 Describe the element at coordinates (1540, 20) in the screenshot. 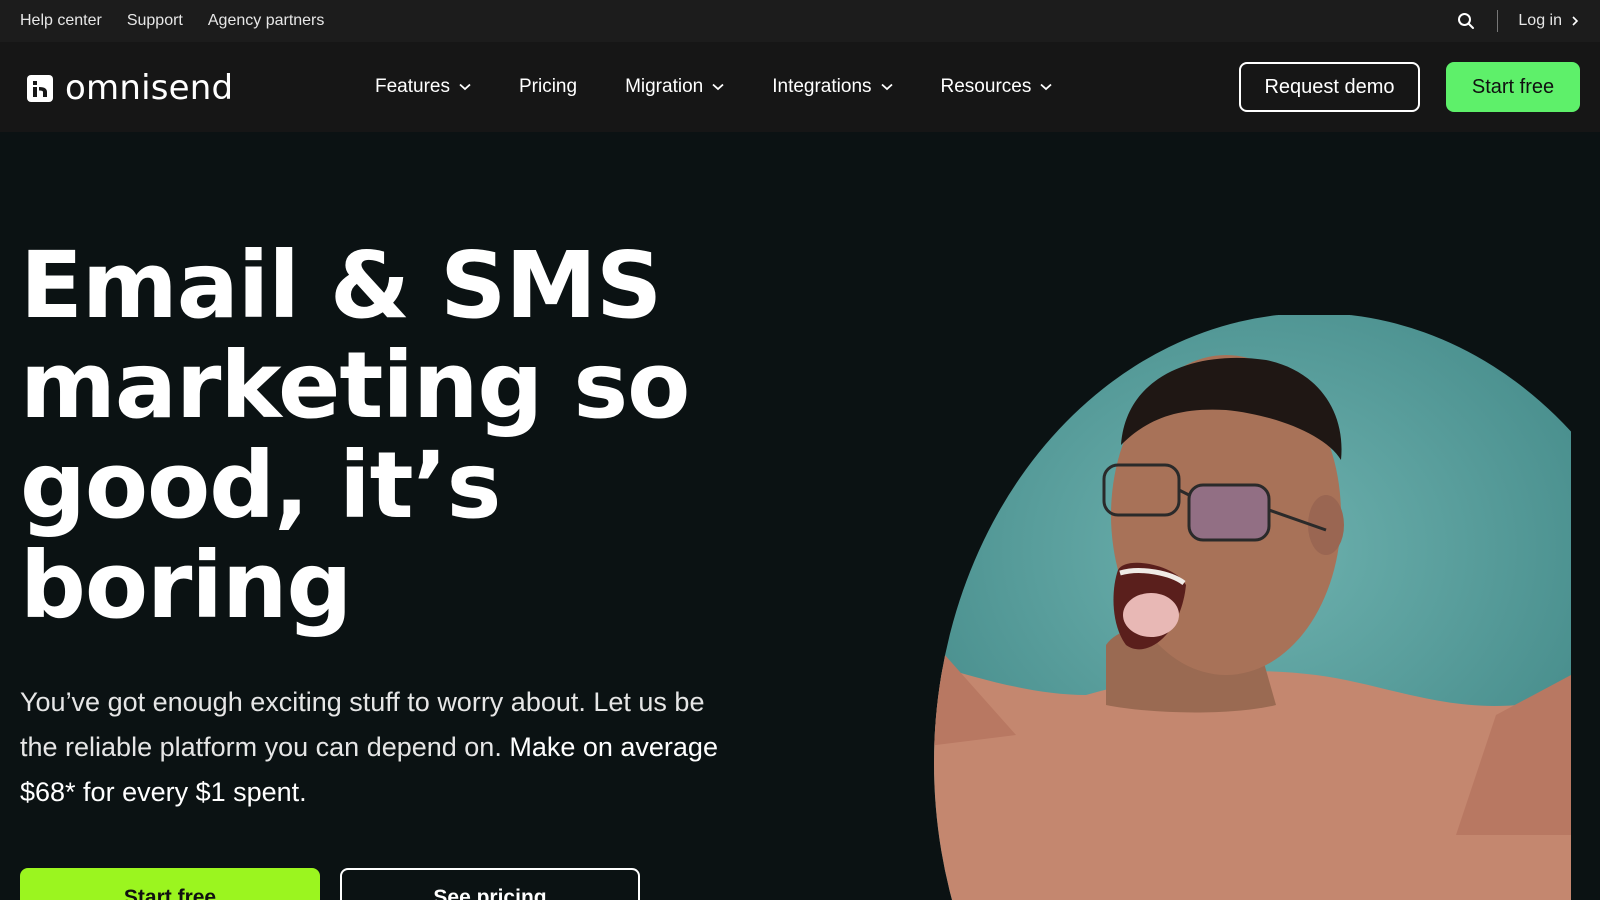

I see `login-label: Log in` at that location.